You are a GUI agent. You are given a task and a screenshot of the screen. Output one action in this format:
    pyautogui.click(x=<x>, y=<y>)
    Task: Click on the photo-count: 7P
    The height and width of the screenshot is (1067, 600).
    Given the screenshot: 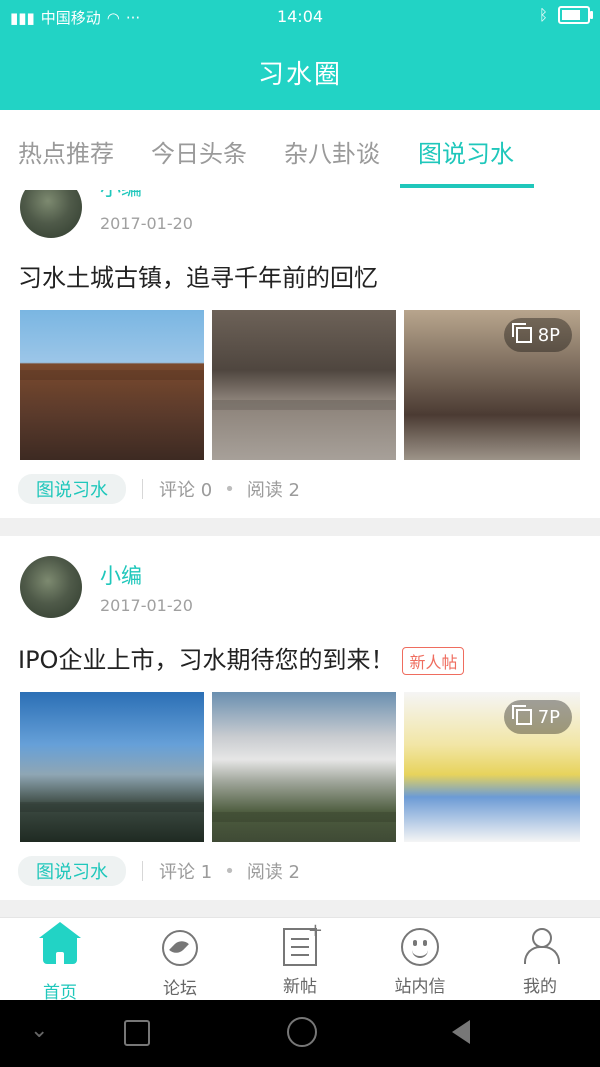 What is the action you would take?
    pyautogui.click(x=548, y=717)
    